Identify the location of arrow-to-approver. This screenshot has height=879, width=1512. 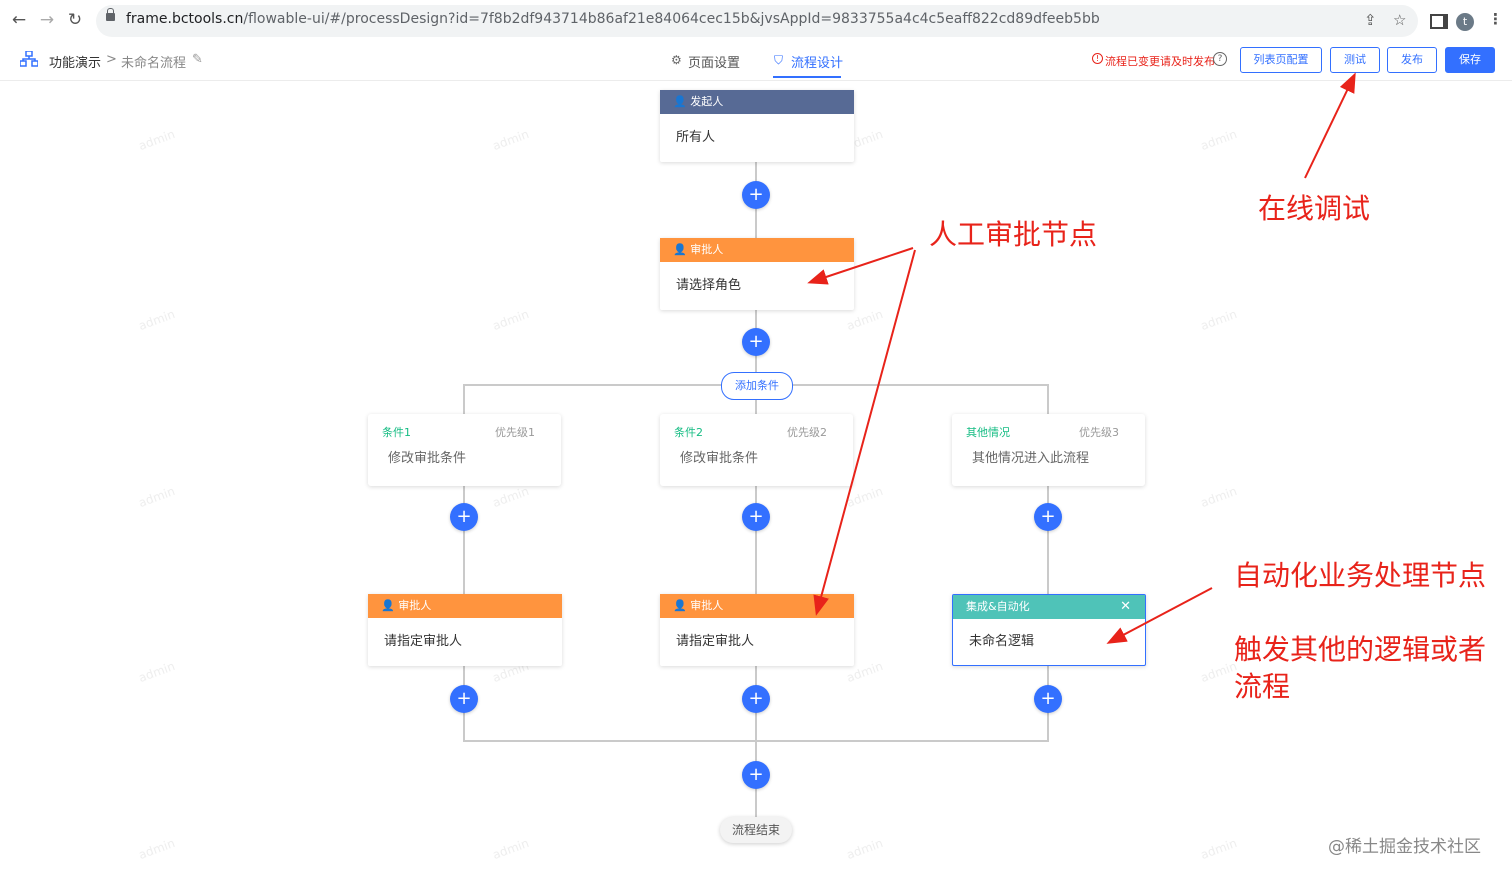
(860, 266).